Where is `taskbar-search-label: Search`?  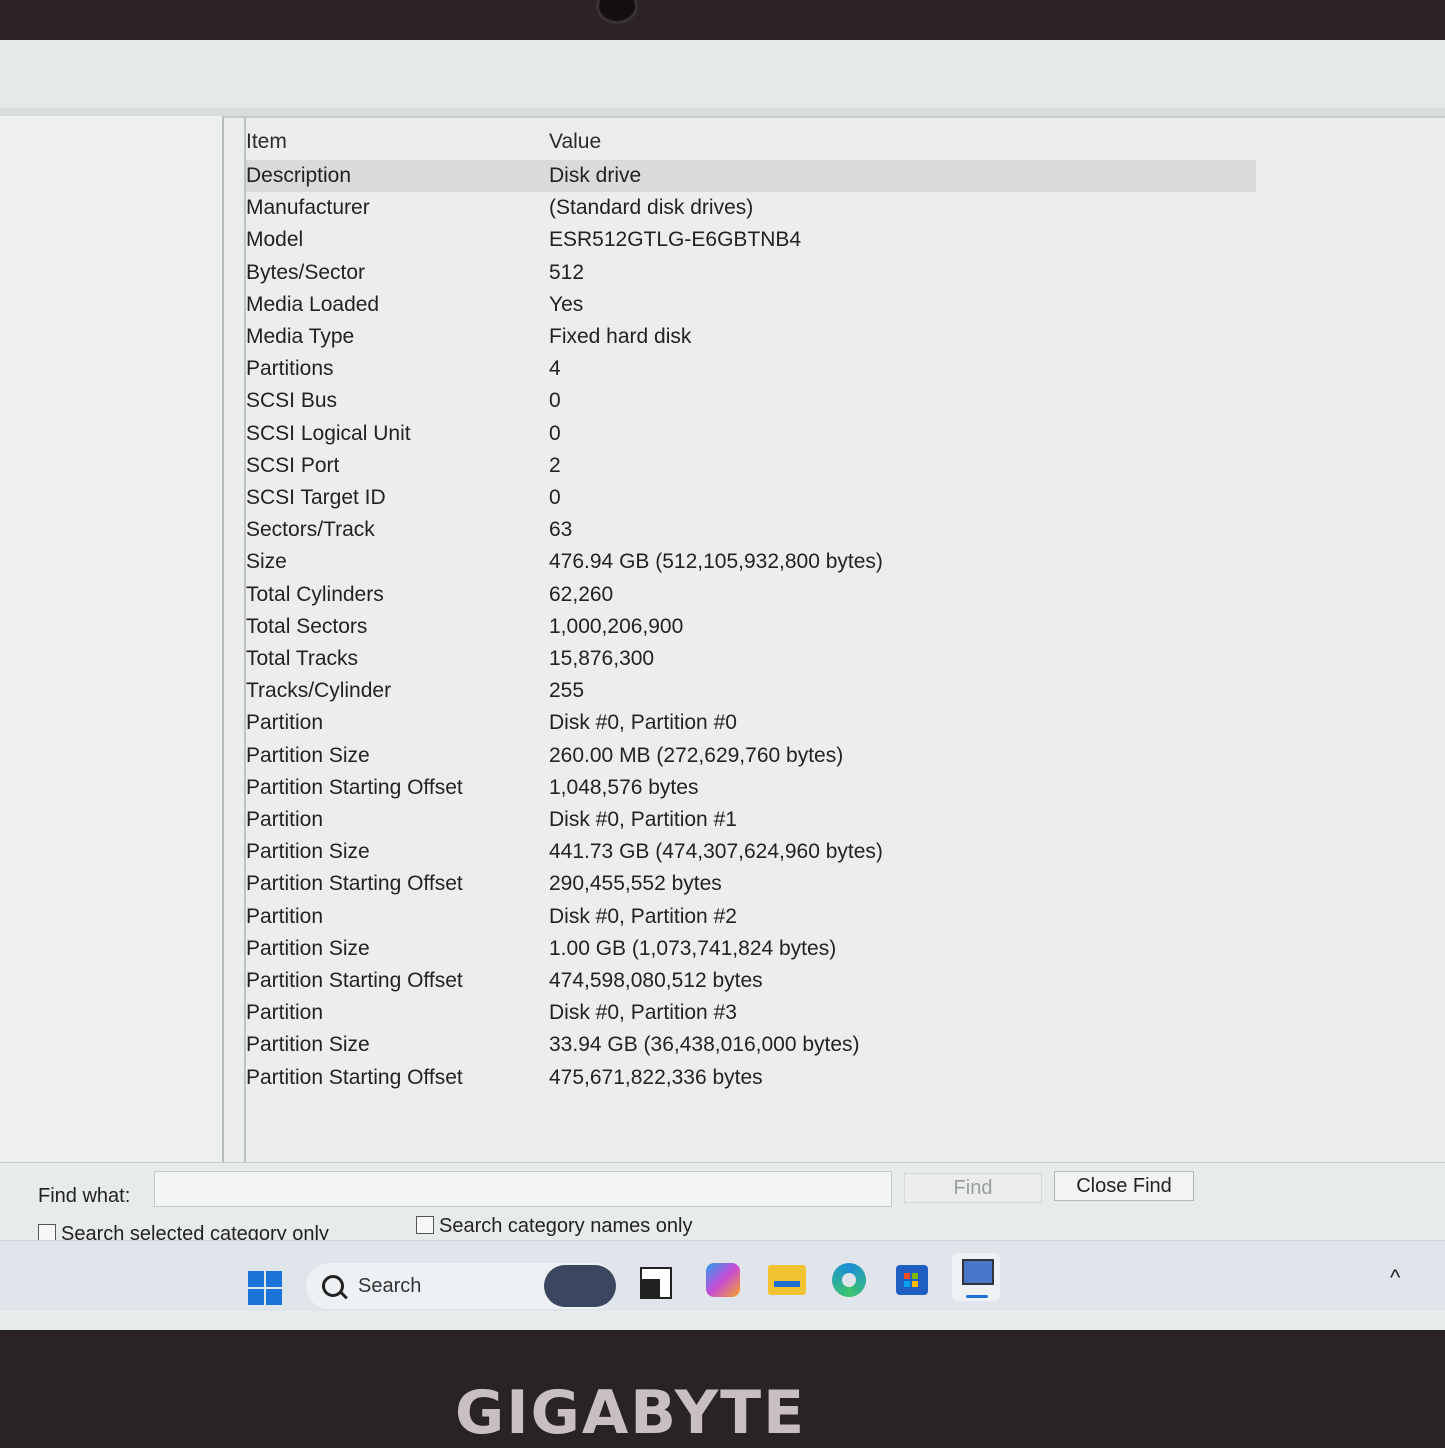 taskbar-search-label: Search is located at coordinates (390, 1286).